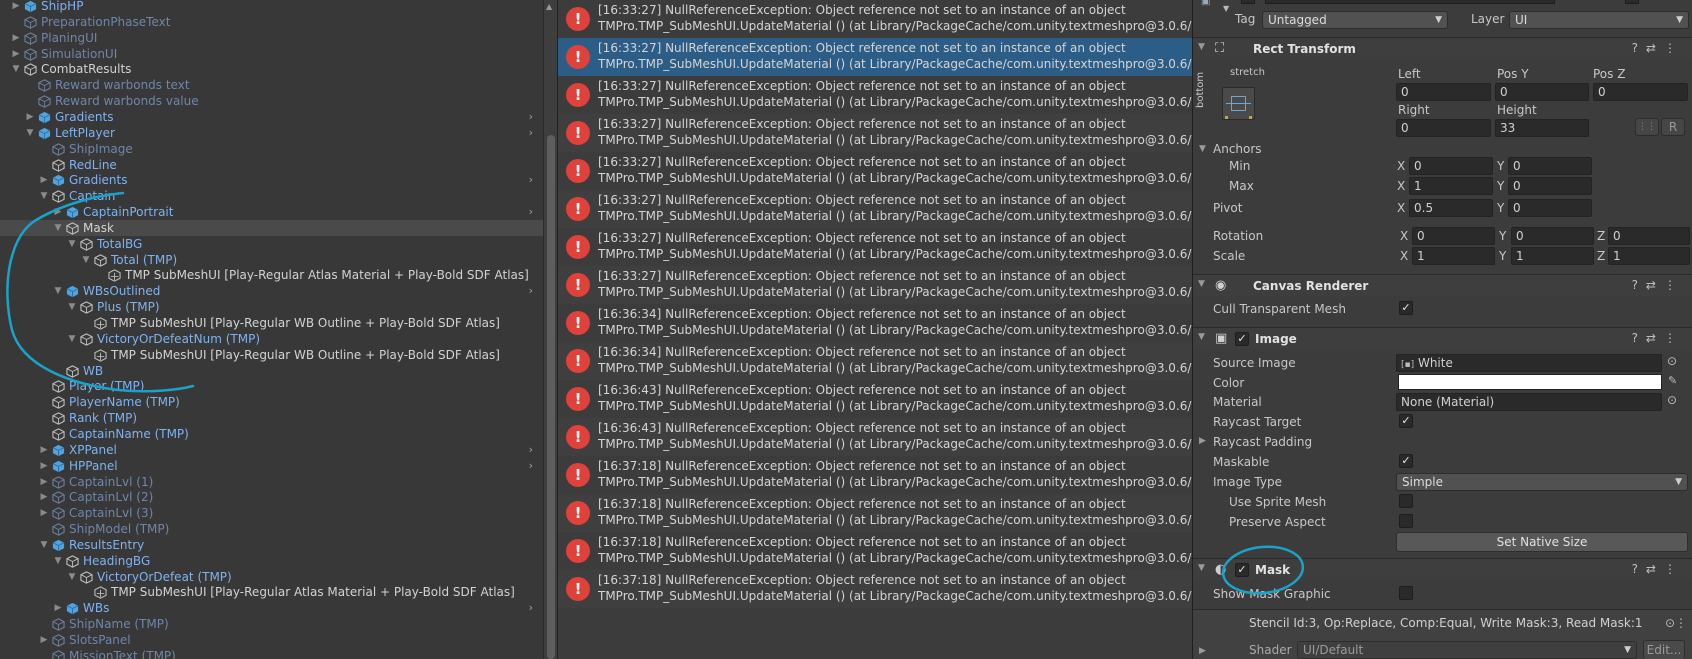 The width and height of the screenshot is (1692, 659). Describe the element at coordinates (271, 133) in the screenshot. I see `hierarchy-item: ▼ LeftPlayer ›` at that location.